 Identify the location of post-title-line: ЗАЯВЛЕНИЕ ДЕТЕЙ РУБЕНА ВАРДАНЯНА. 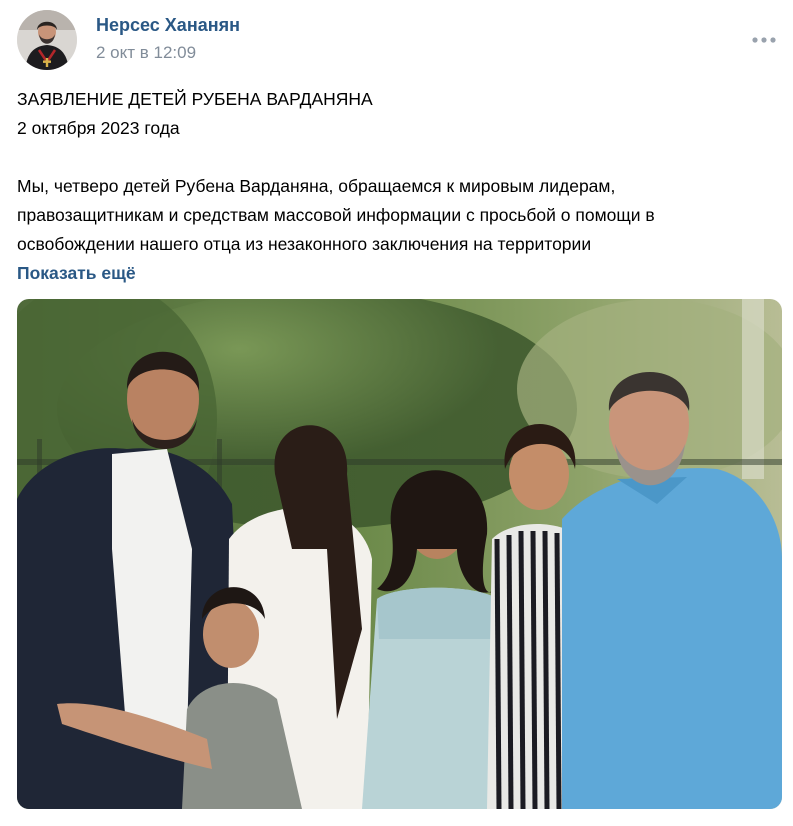
(195, 99).